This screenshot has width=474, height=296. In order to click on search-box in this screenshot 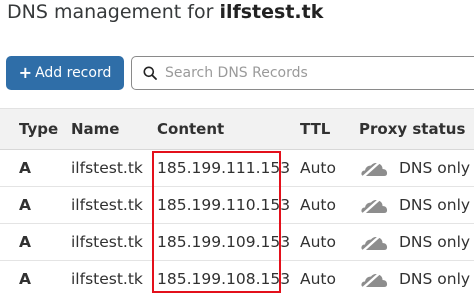, I will do `click(302, 73)`.